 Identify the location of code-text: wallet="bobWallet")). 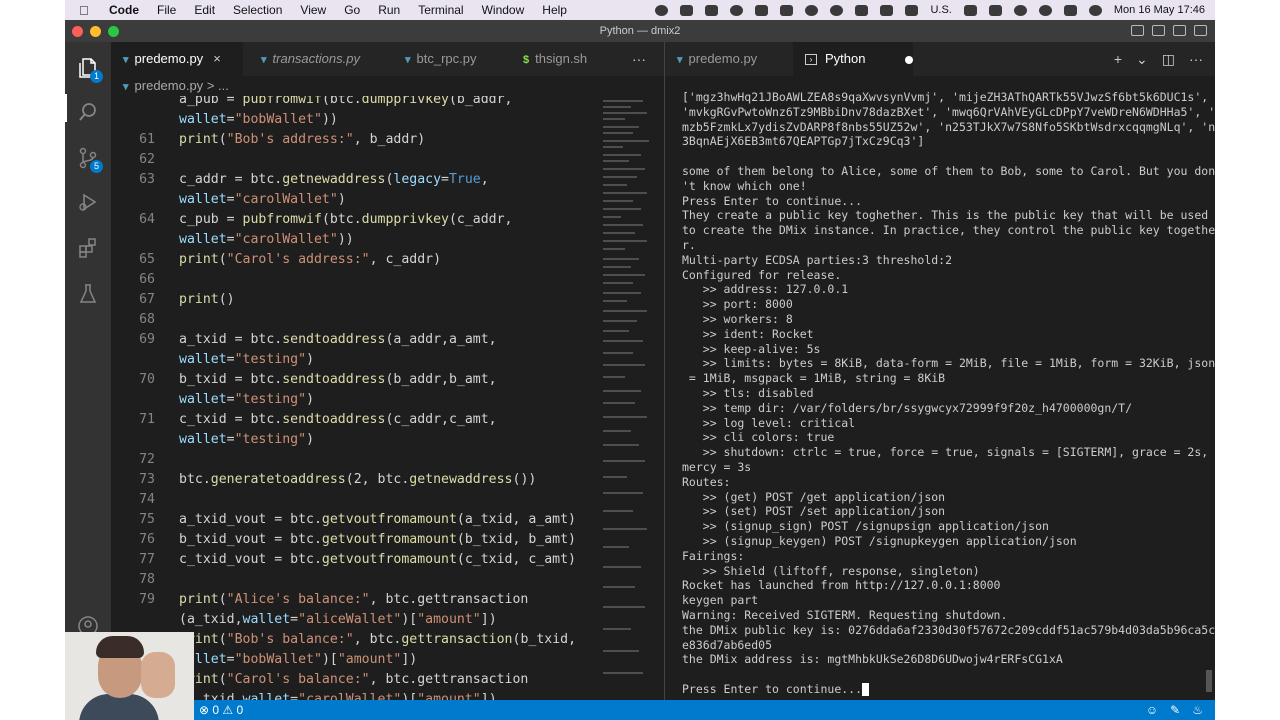
(258, 120).